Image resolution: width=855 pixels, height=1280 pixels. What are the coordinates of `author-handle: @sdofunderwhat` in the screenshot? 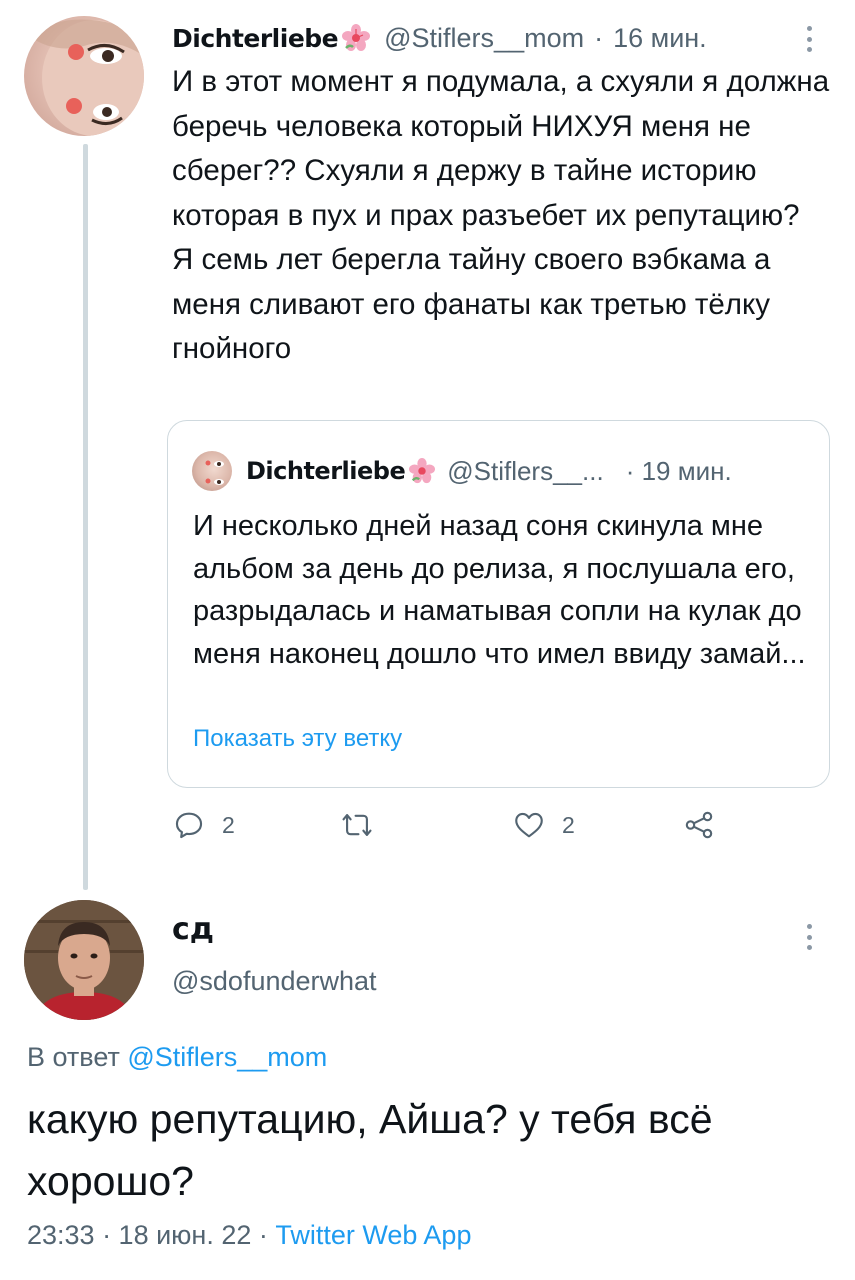 It's located at (274, 981).